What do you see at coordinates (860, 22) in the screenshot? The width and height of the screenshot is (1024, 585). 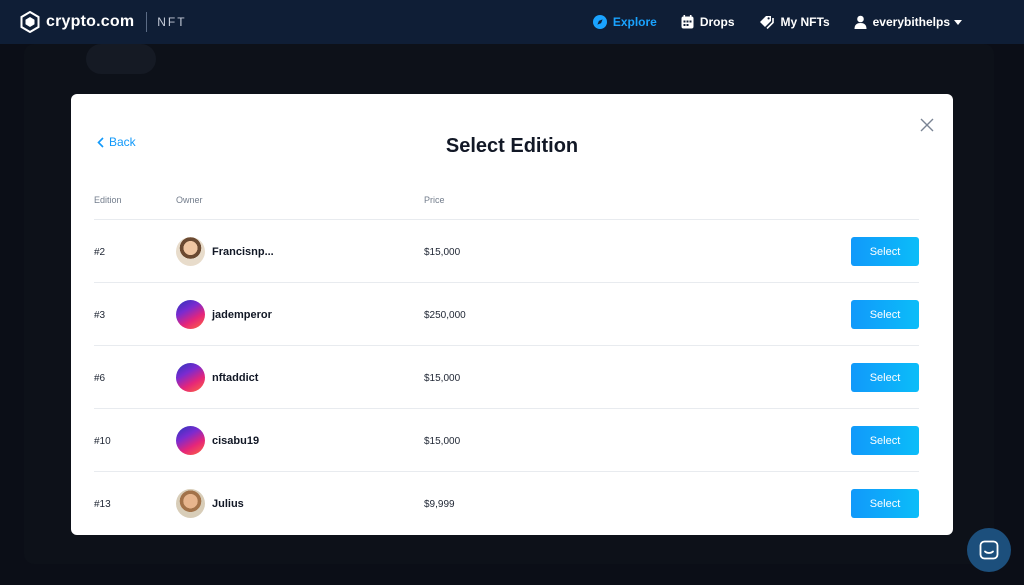 I see `user-icon` at bounding box center [860, 22].